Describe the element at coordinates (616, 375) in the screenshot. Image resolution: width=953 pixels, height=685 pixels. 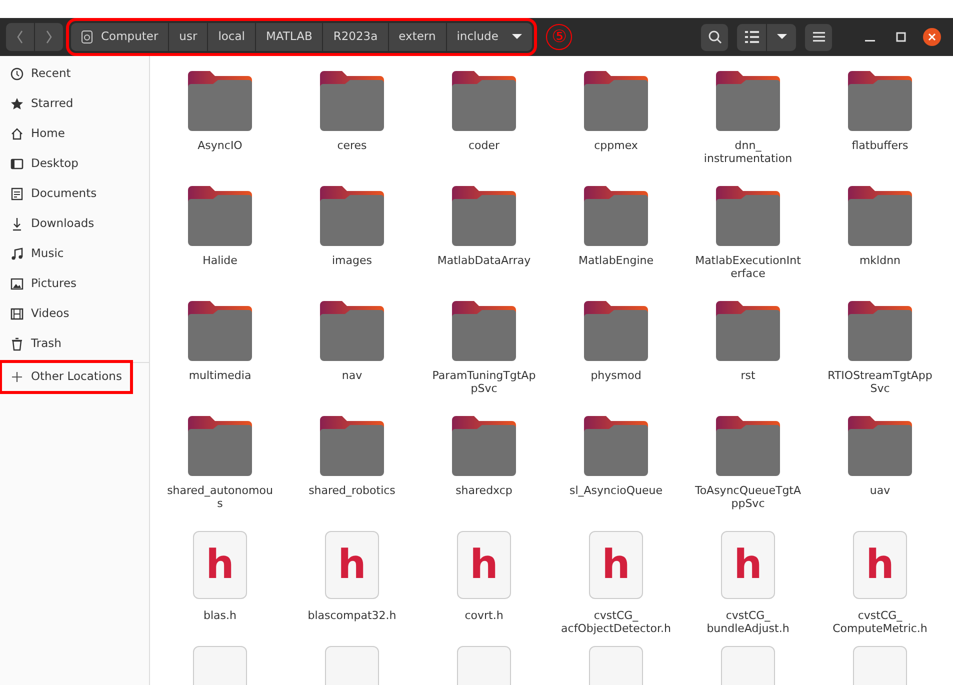
I see `file-name: physmod` at that location.